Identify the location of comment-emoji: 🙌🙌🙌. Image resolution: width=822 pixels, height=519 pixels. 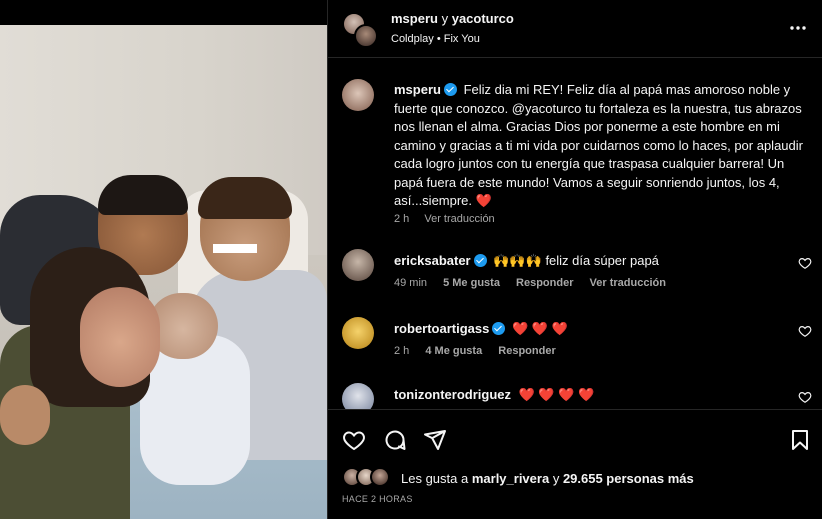
(517, 260).